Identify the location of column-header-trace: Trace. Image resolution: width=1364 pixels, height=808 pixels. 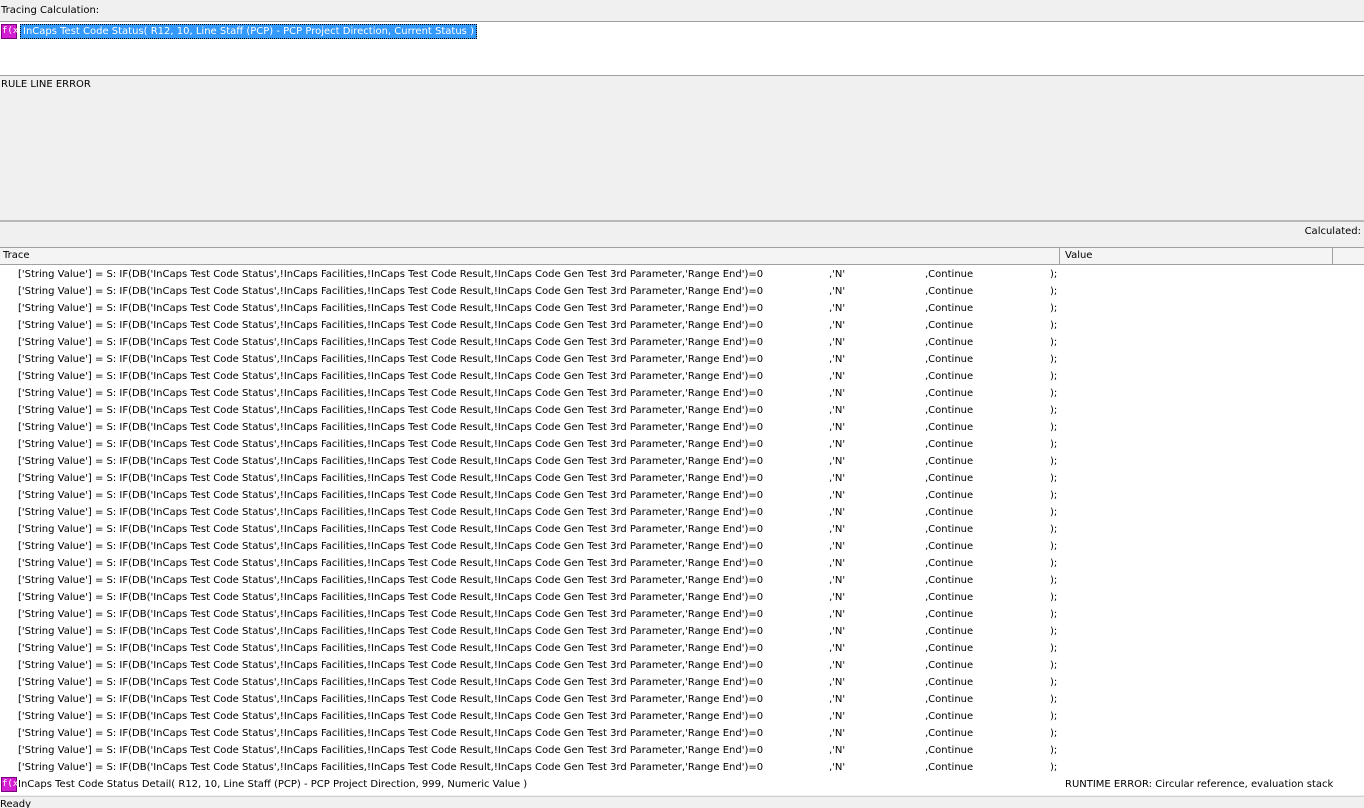
(530, 256).